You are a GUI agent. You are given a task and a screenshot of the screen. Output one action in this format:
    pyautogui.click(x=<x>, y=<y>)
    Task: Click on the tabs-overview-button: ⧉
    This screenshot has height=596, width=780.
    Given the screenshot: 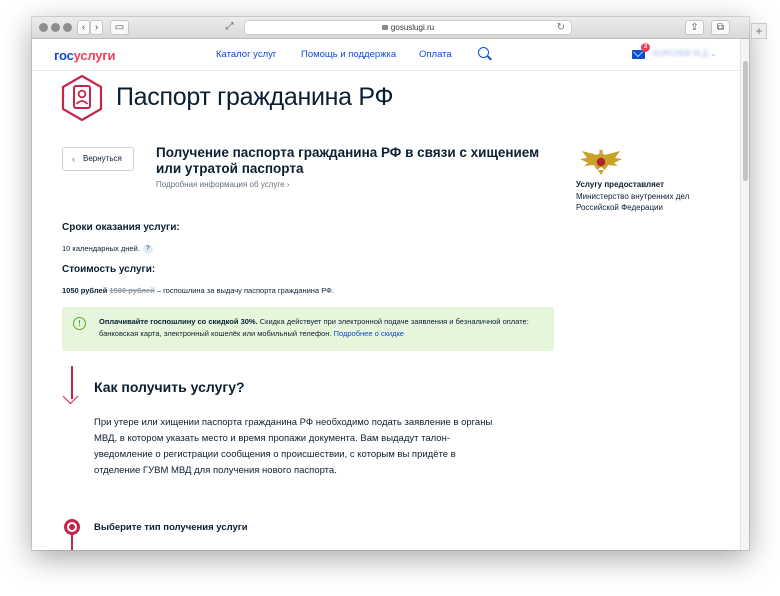 What is the action you would take?
    pyautogui.click(x=720, y=27)
    